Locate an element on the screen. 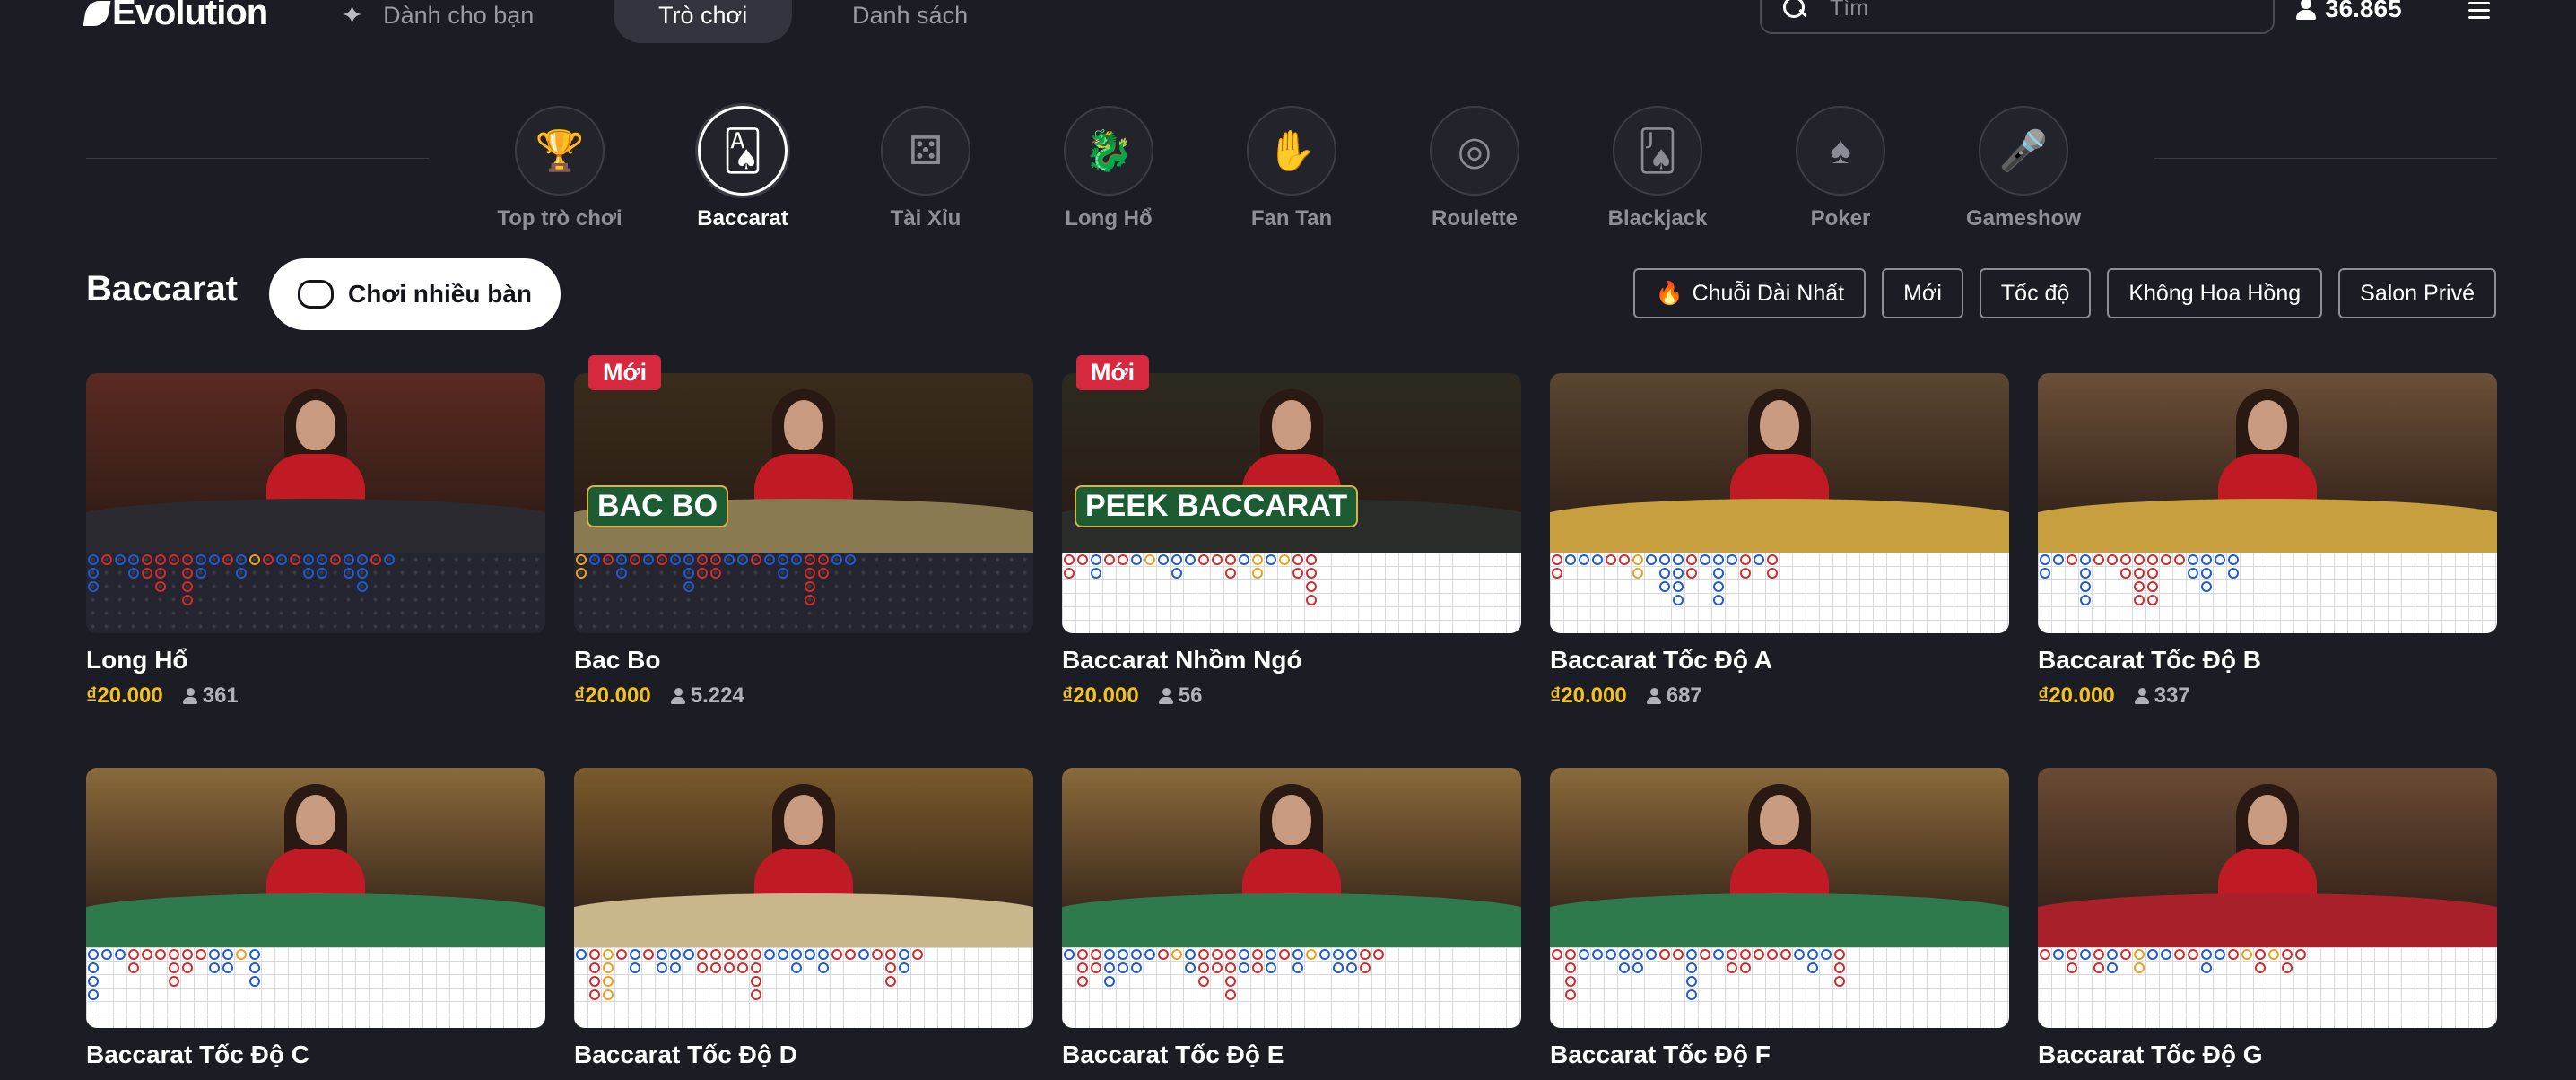  category-blackjack: 🂫 Blackjack is located at coordinates (1657, 169).